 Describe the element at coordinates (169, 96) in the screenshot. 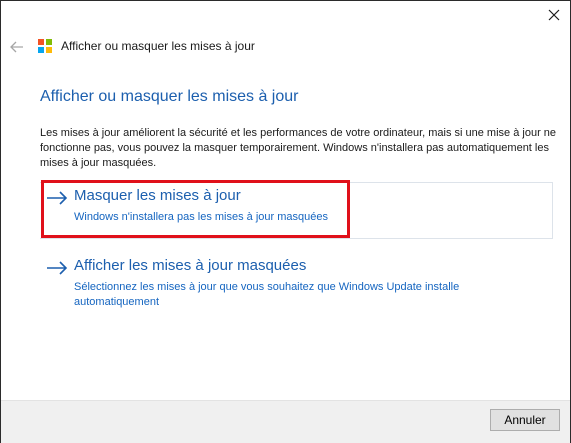

I see `page-heading: Afficher ou masquer les mises à jour` at that location.